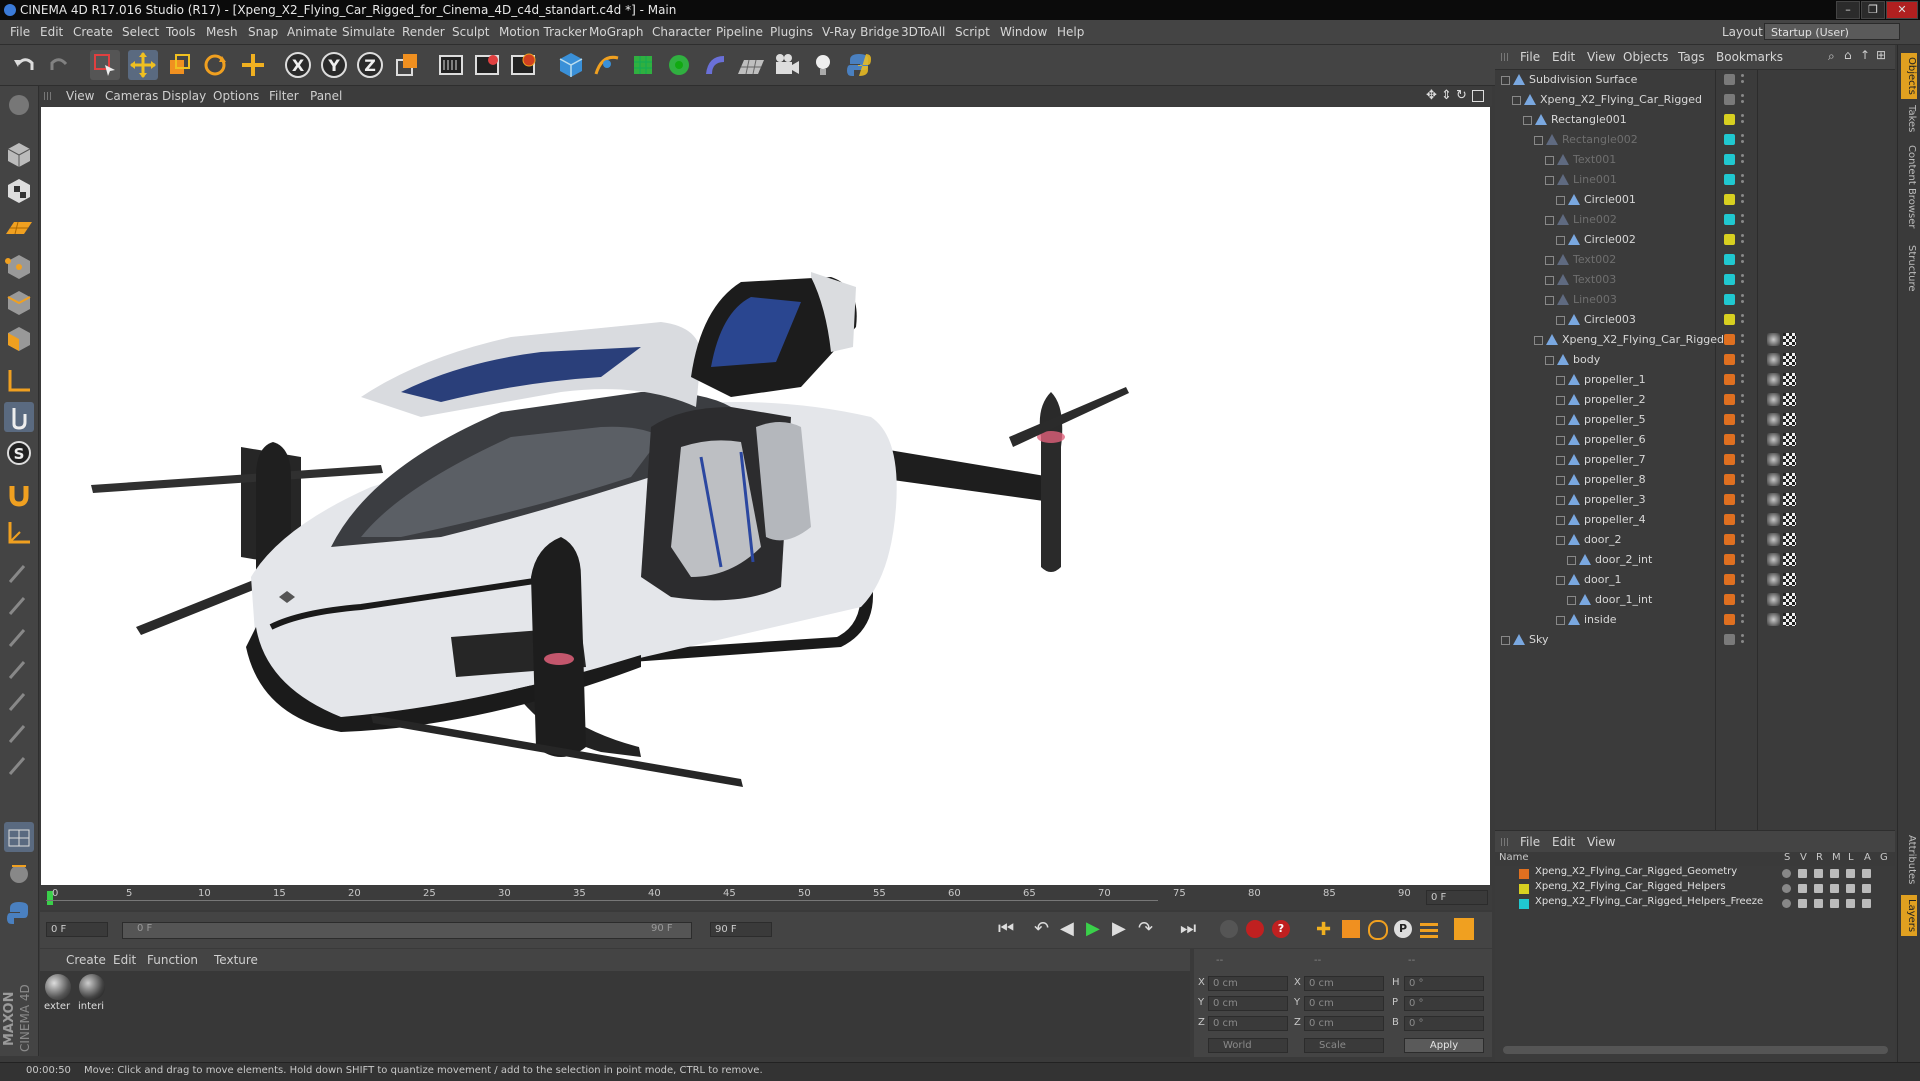 The width and height of the screenshot is (1920, 1081). Describe the element at coordinates (407, 65) in the screenshot. I see `coord-system-icon` at that location.